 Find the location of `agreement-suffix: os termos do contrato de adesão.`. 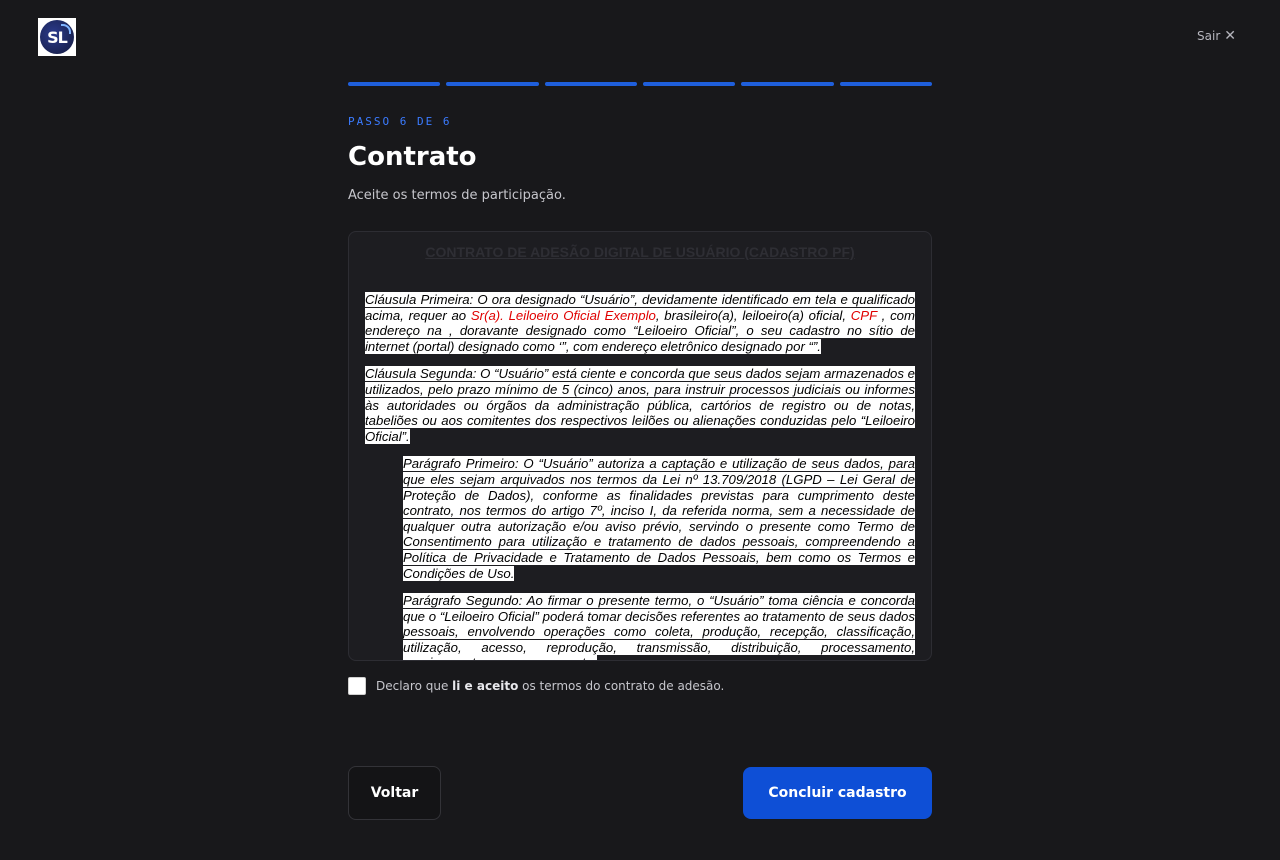

agreement-suffix: os termos do contrato de adesão. is located at coordinates (621, 686).